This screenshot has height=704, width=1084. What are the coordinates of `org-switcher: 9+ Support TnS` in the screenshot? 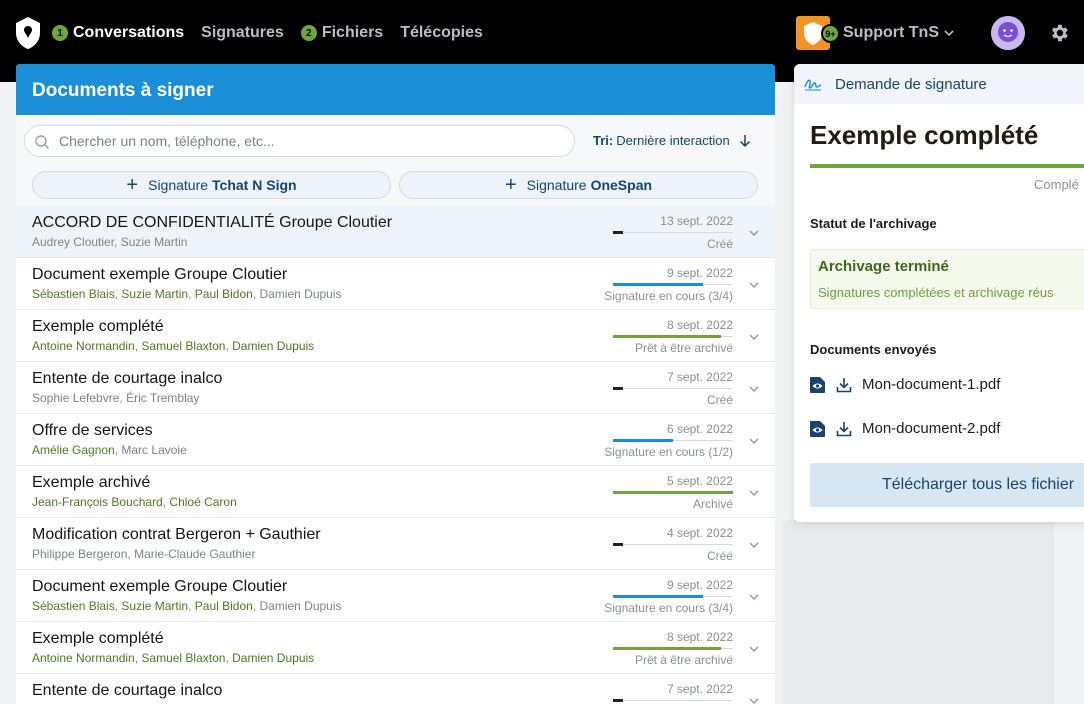 It's located at (875, 33).